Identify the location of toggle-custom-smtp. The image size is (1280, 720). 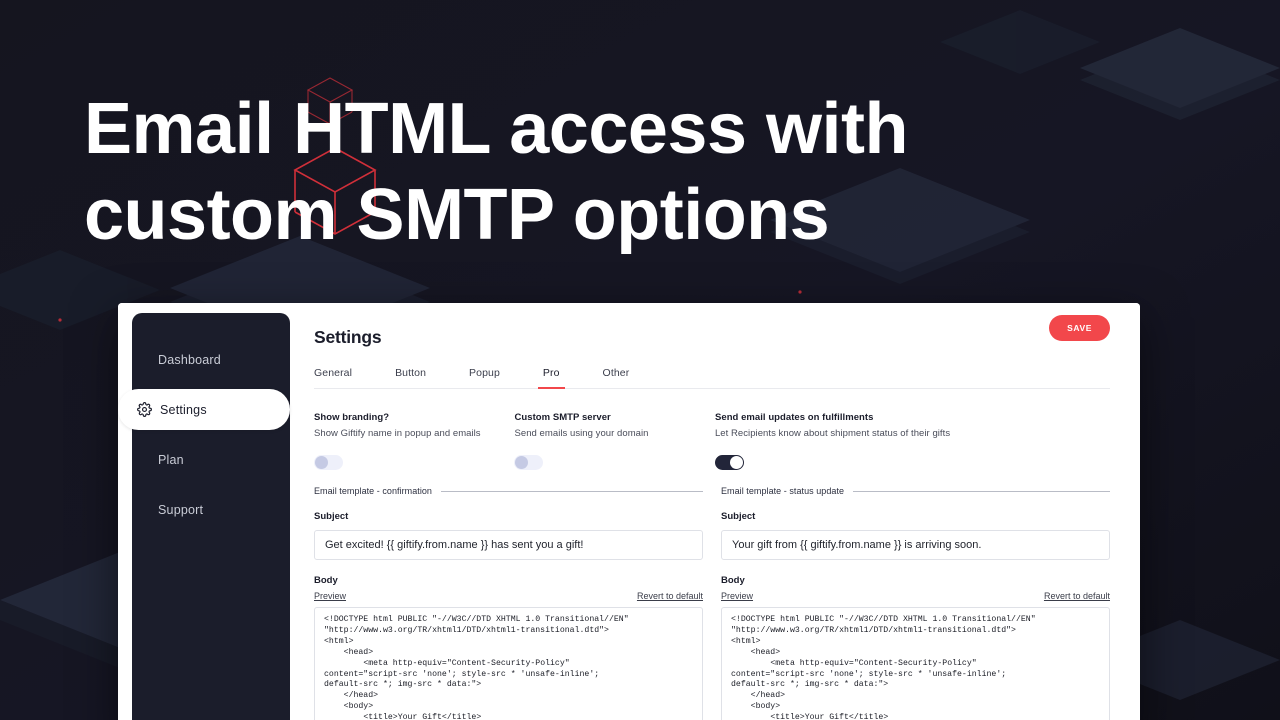
(529, 462).